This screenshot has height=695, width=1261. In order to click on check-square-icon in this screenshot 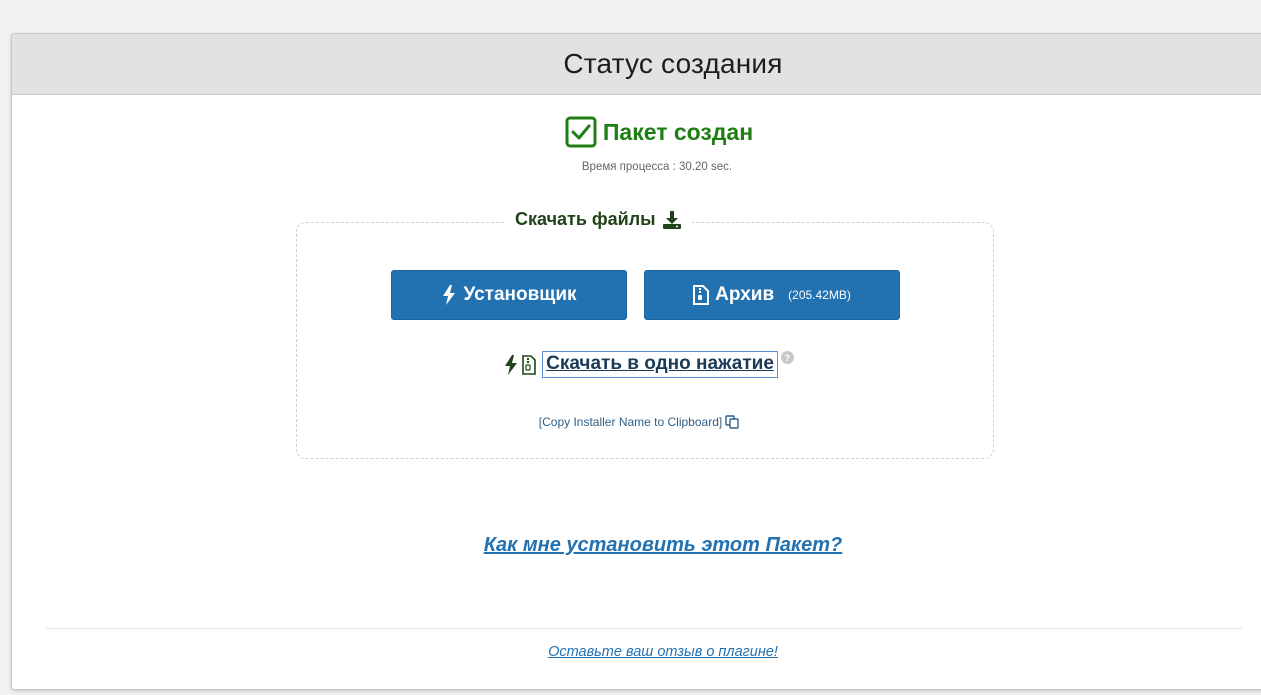, I will do `click(581, 132)`.